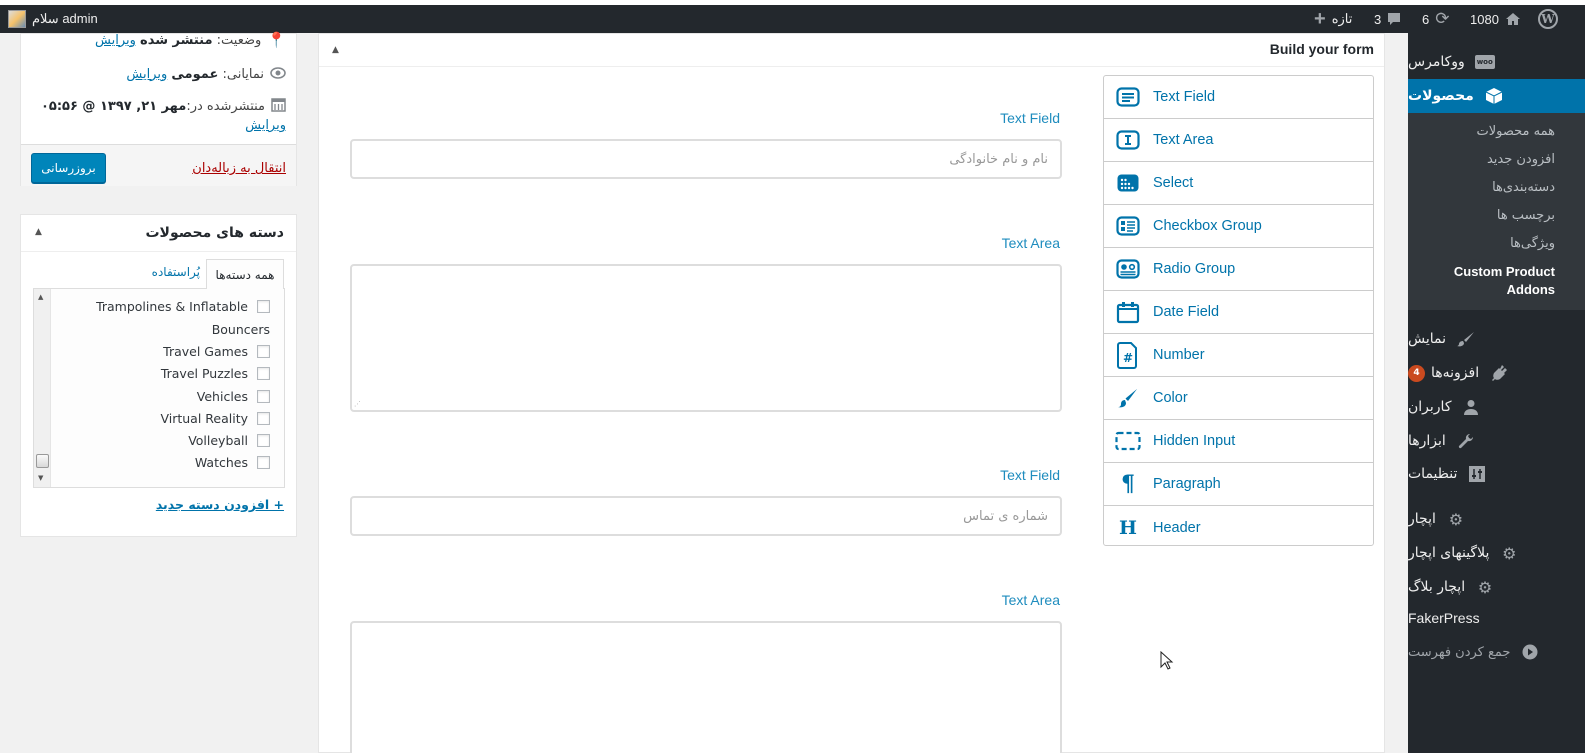  Describe the element at coordinates (1435, 19) in the screenshot. I see `updates-button: 6 ⟳` at that location.